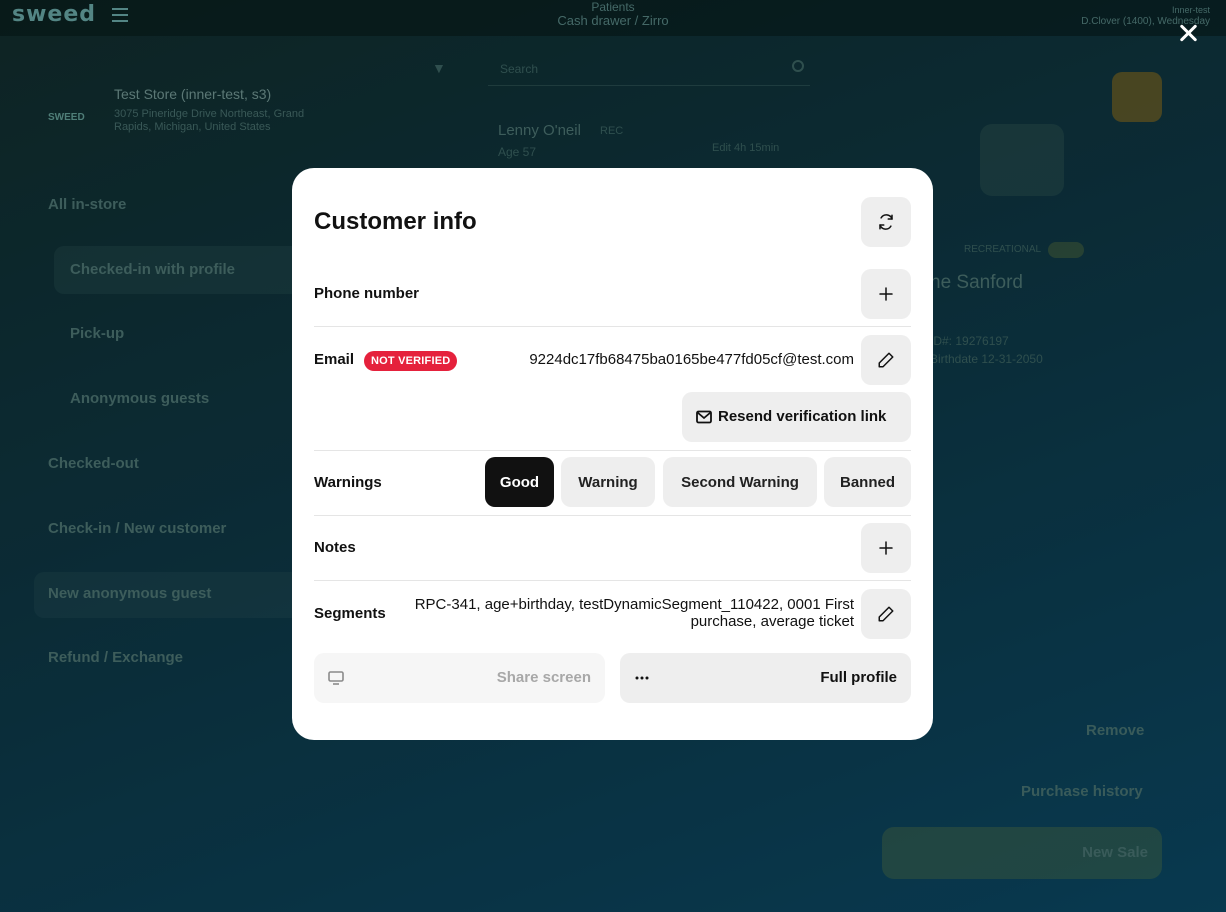 The image size is (1226, 912). Describe the element at coordinates (519, 482) in the screenshot. I see `warning-option-good: Good` at that location.